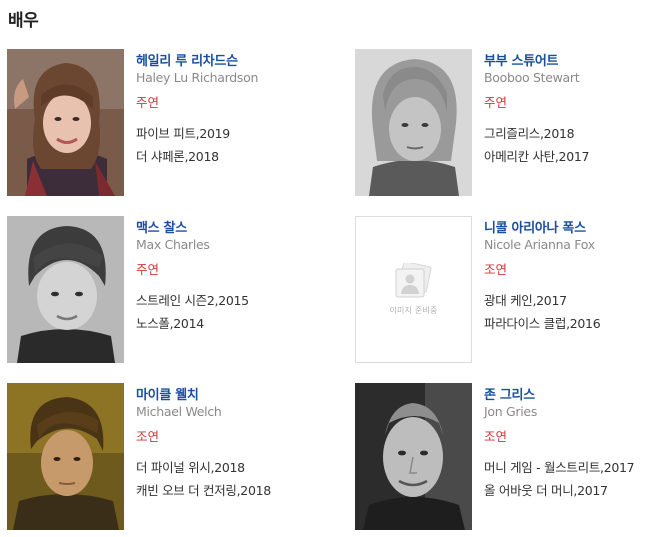 The width and height of the screenshot is (662, 537). I want to click on actor-name-link: 존 그리스, so click(509, 393).